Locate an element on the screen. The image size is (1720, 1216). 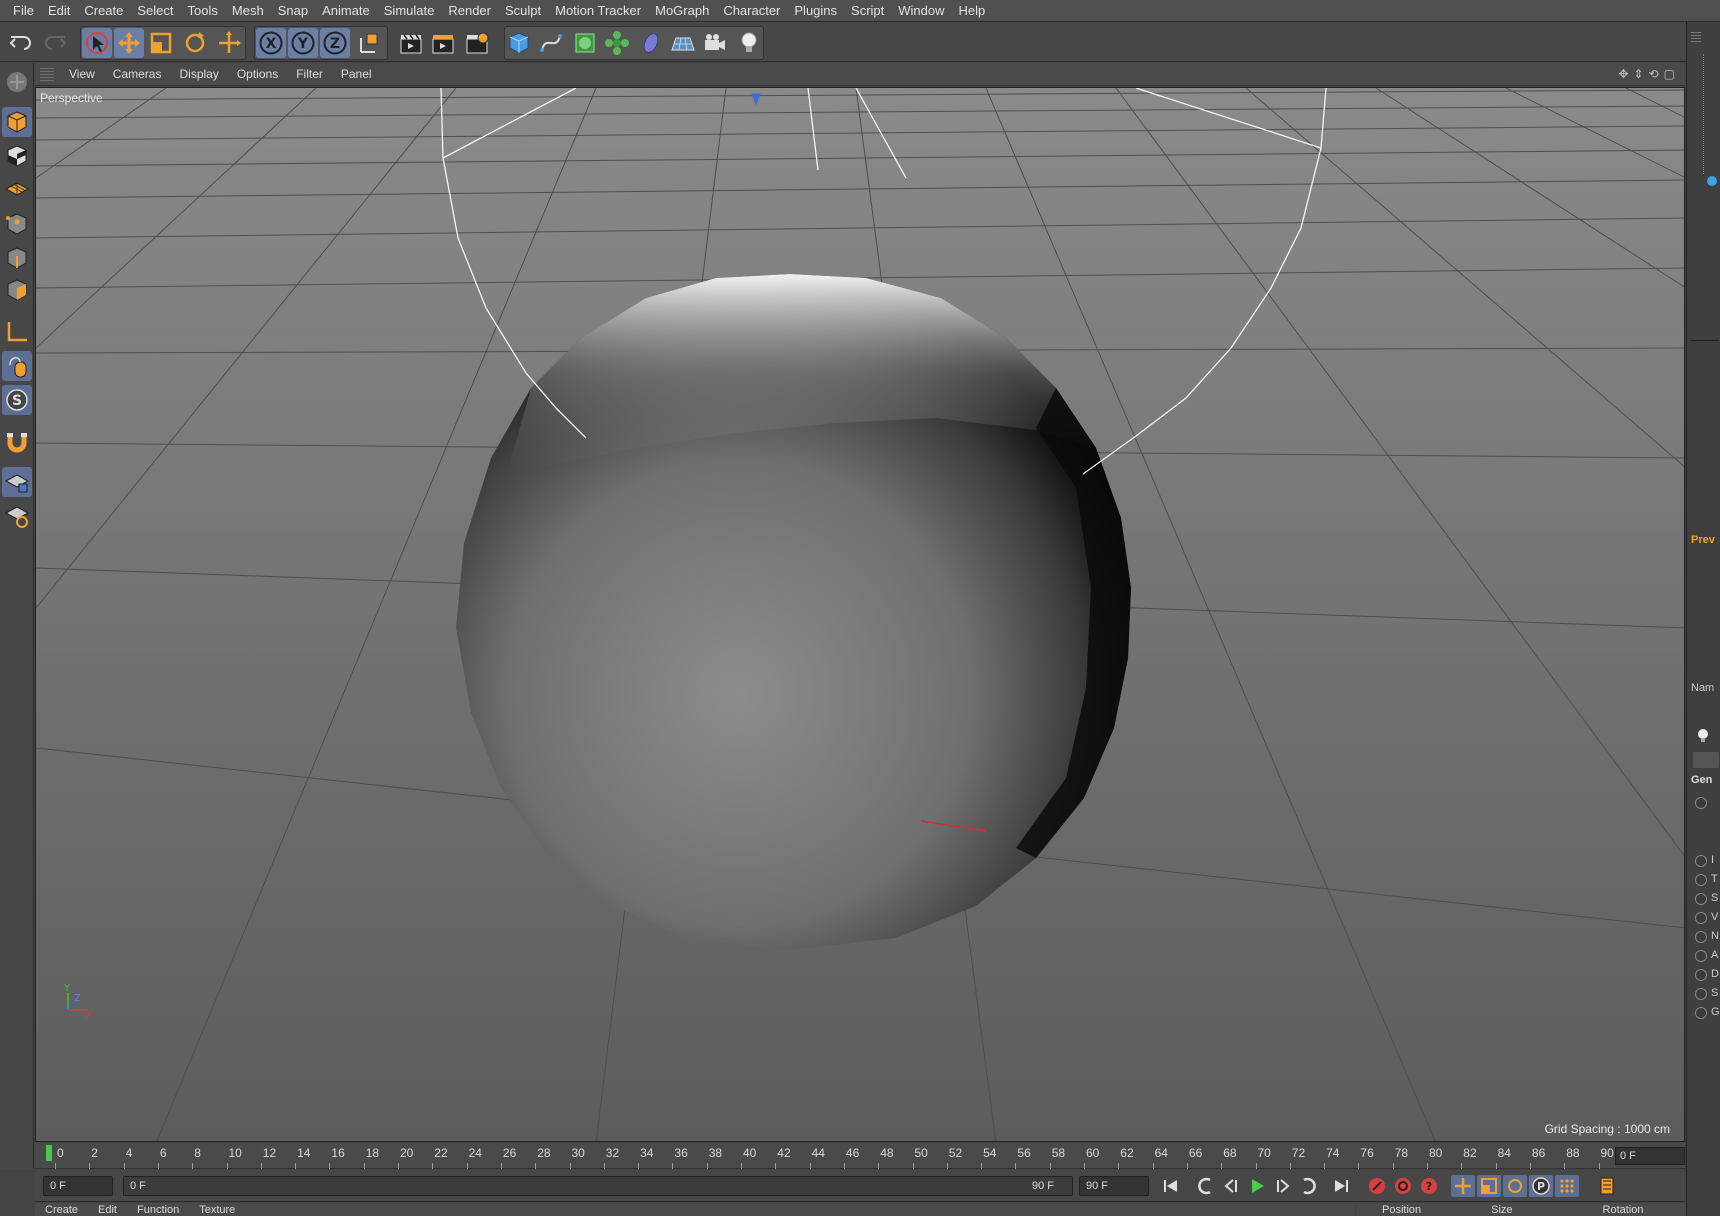
menu-snap: Snap is located at coordinates (293, 11).